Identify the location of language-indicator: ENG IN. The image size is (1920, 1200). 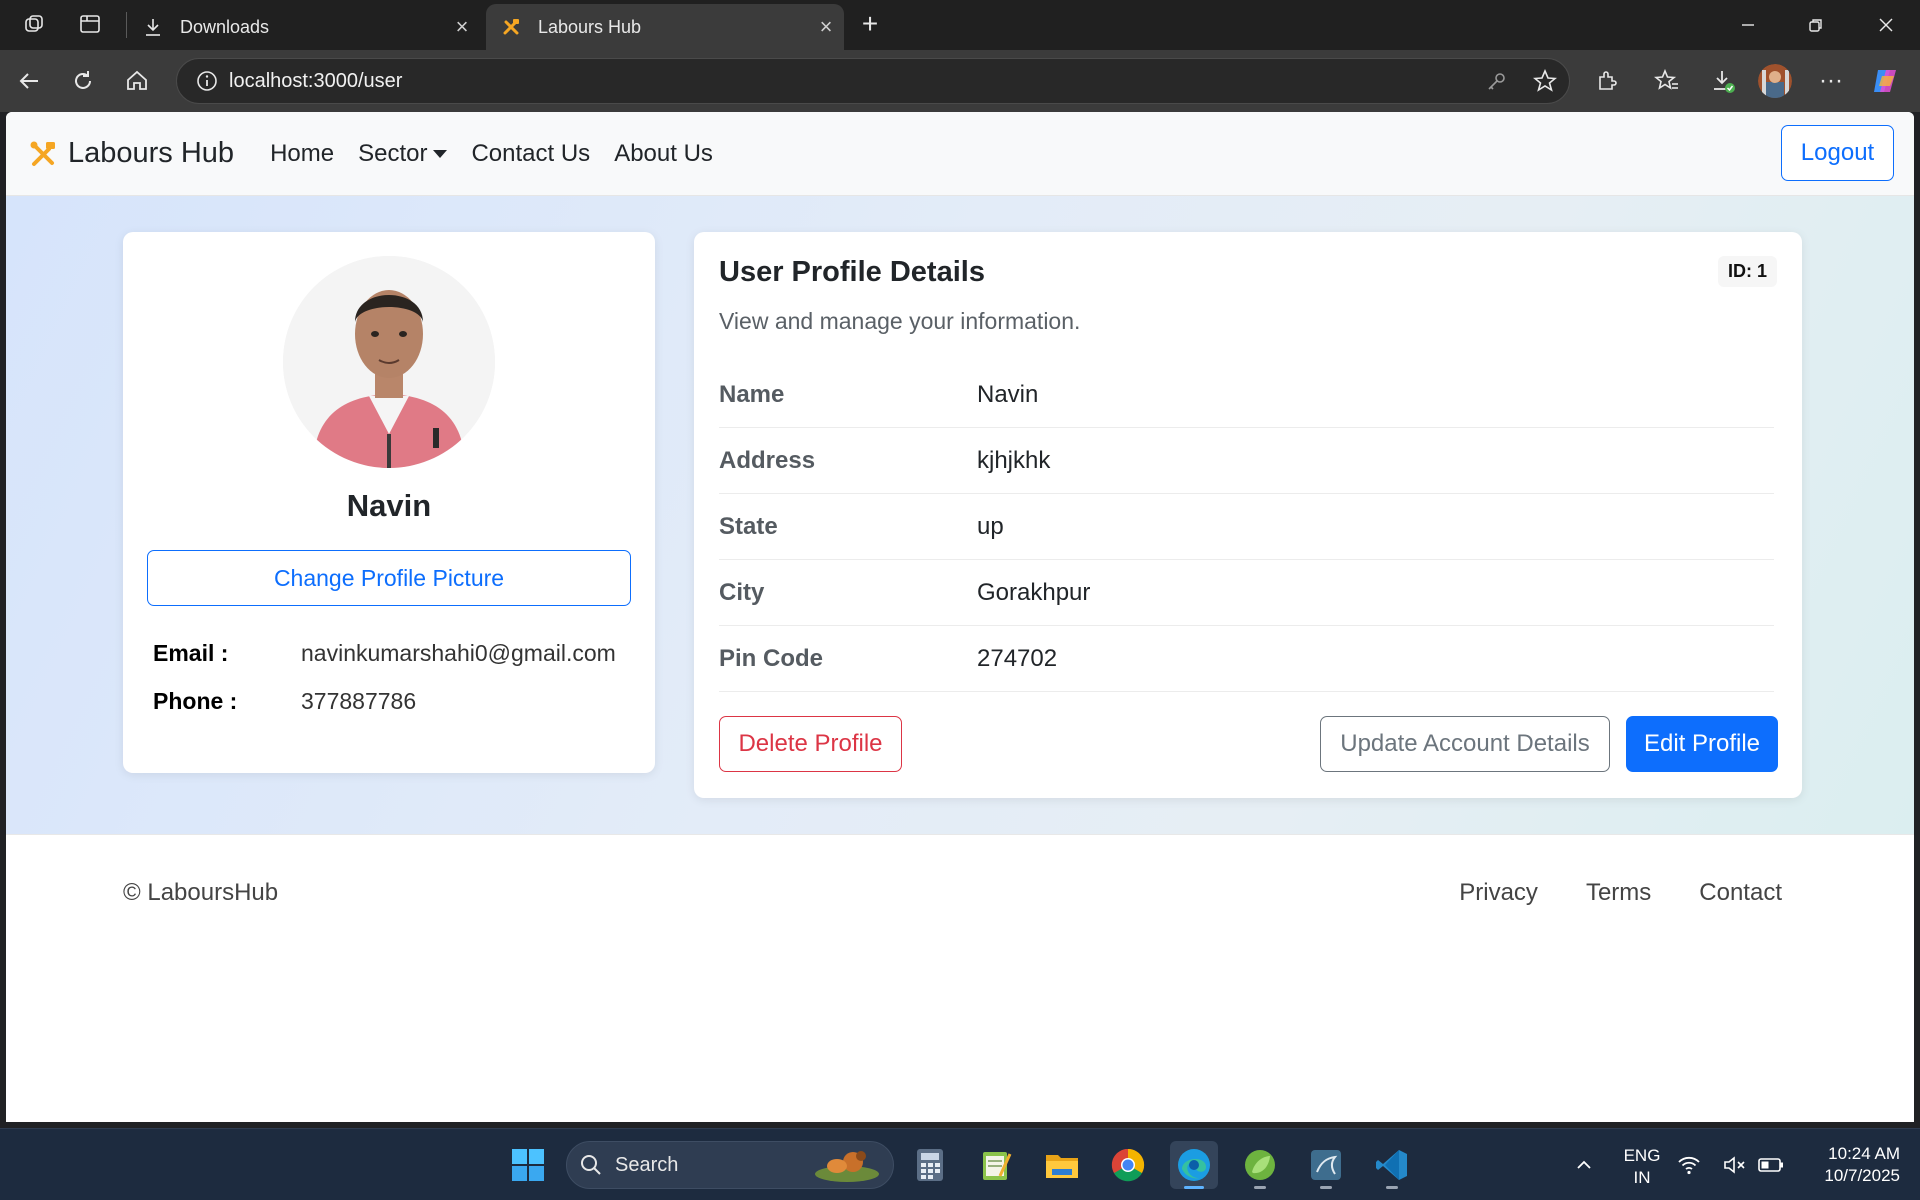
(1642, 1167).